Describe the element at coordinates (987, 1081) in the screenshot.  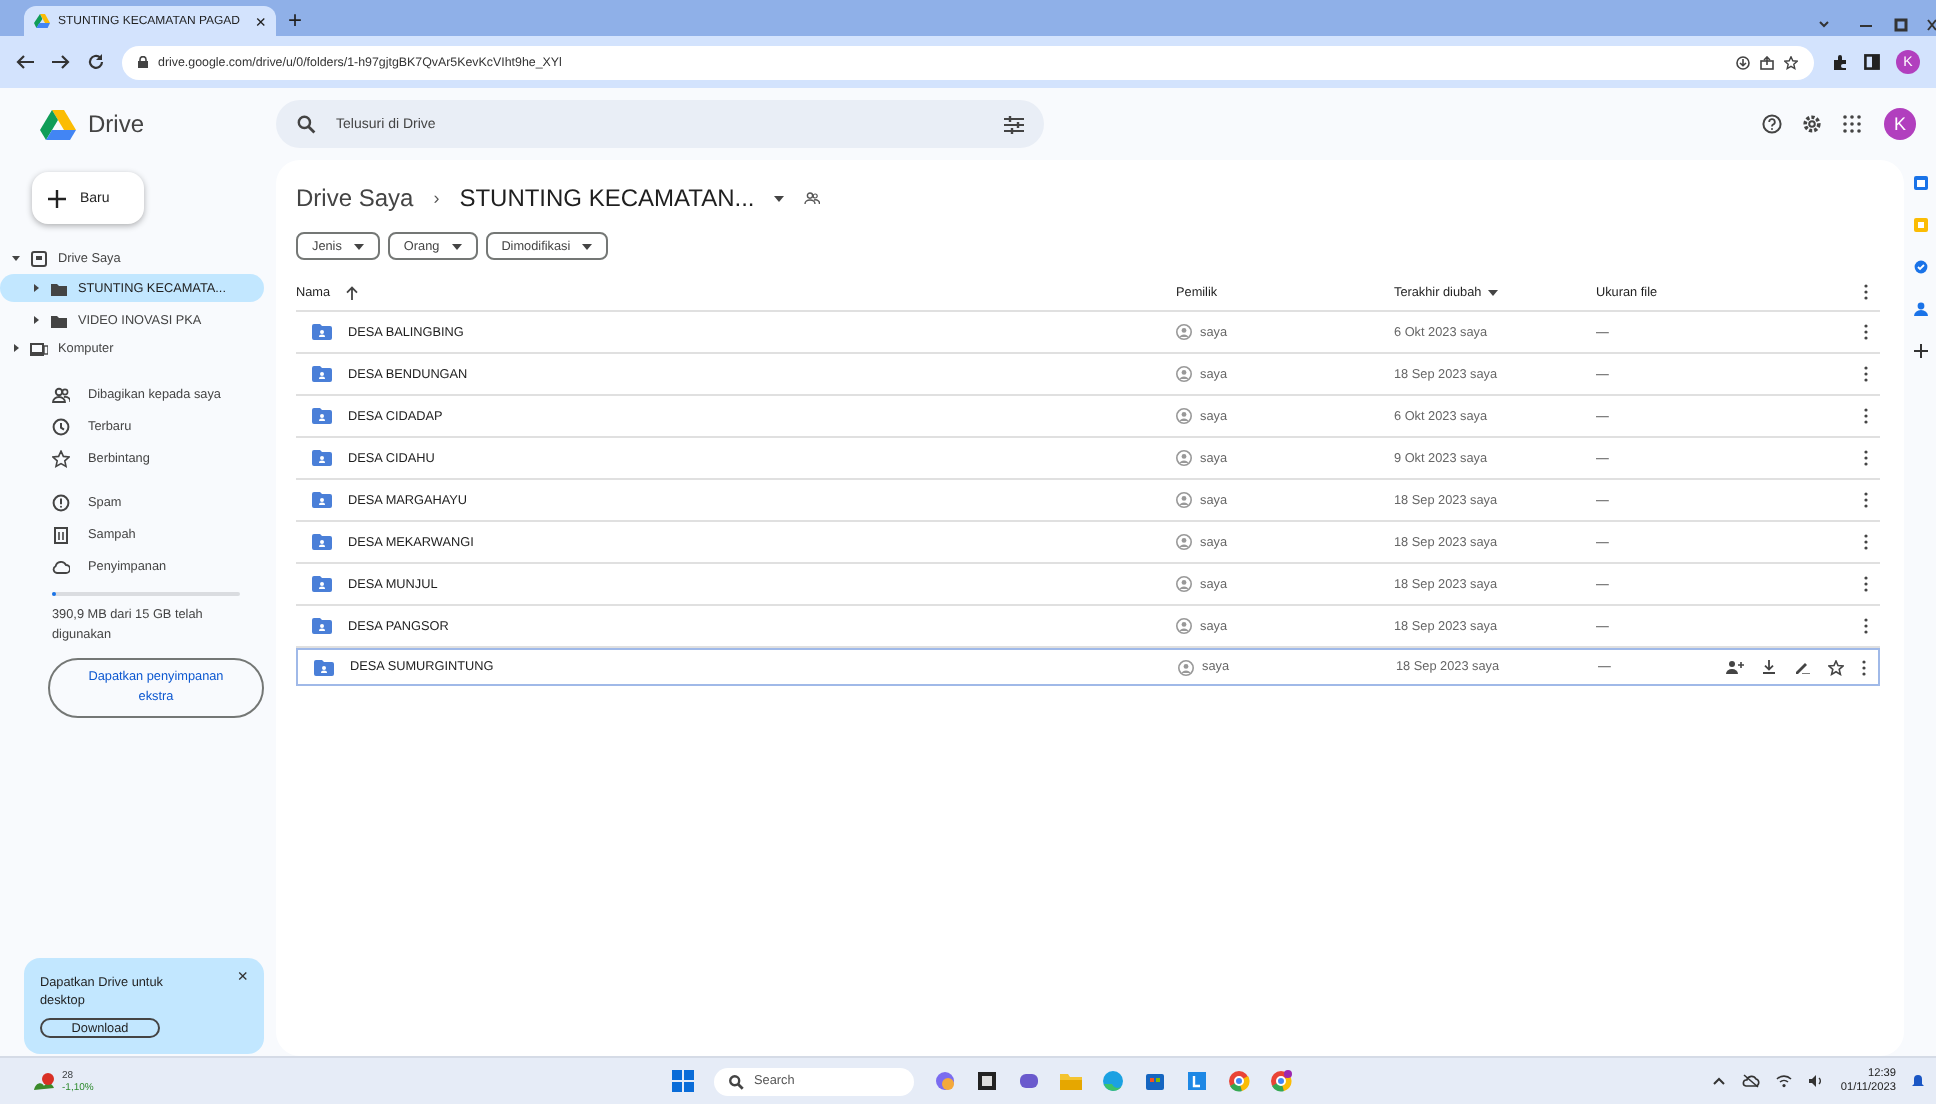
I see `terminal-icon` at that location.